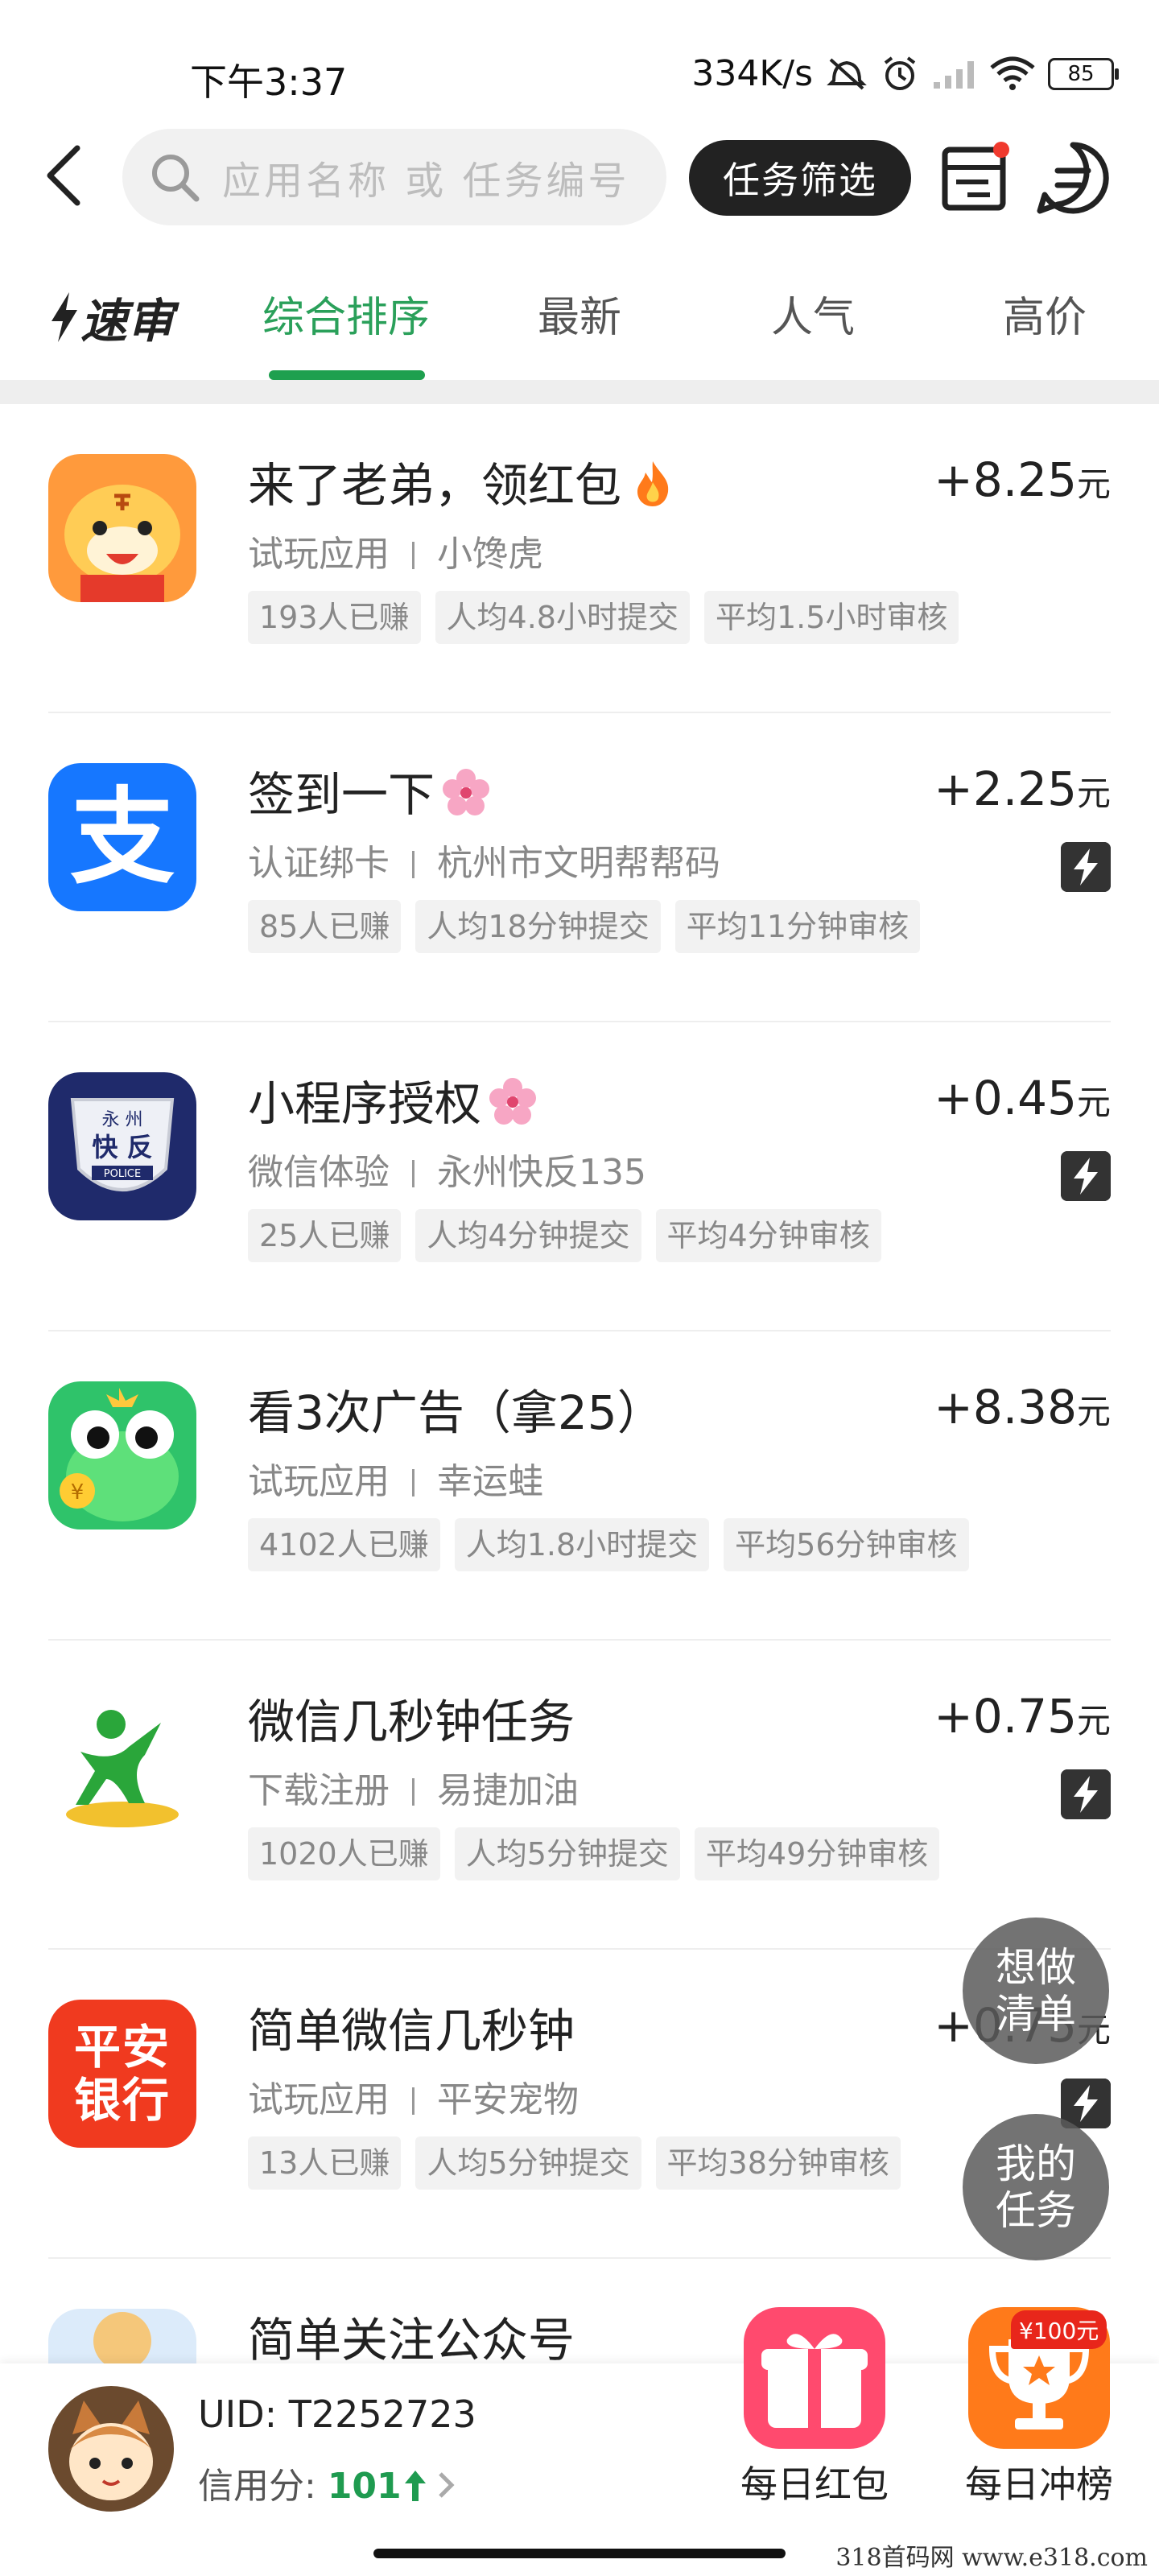 The height and width of the screenshot is (2576, 1159). I want to click on lightning-icon, so click(64, 317).